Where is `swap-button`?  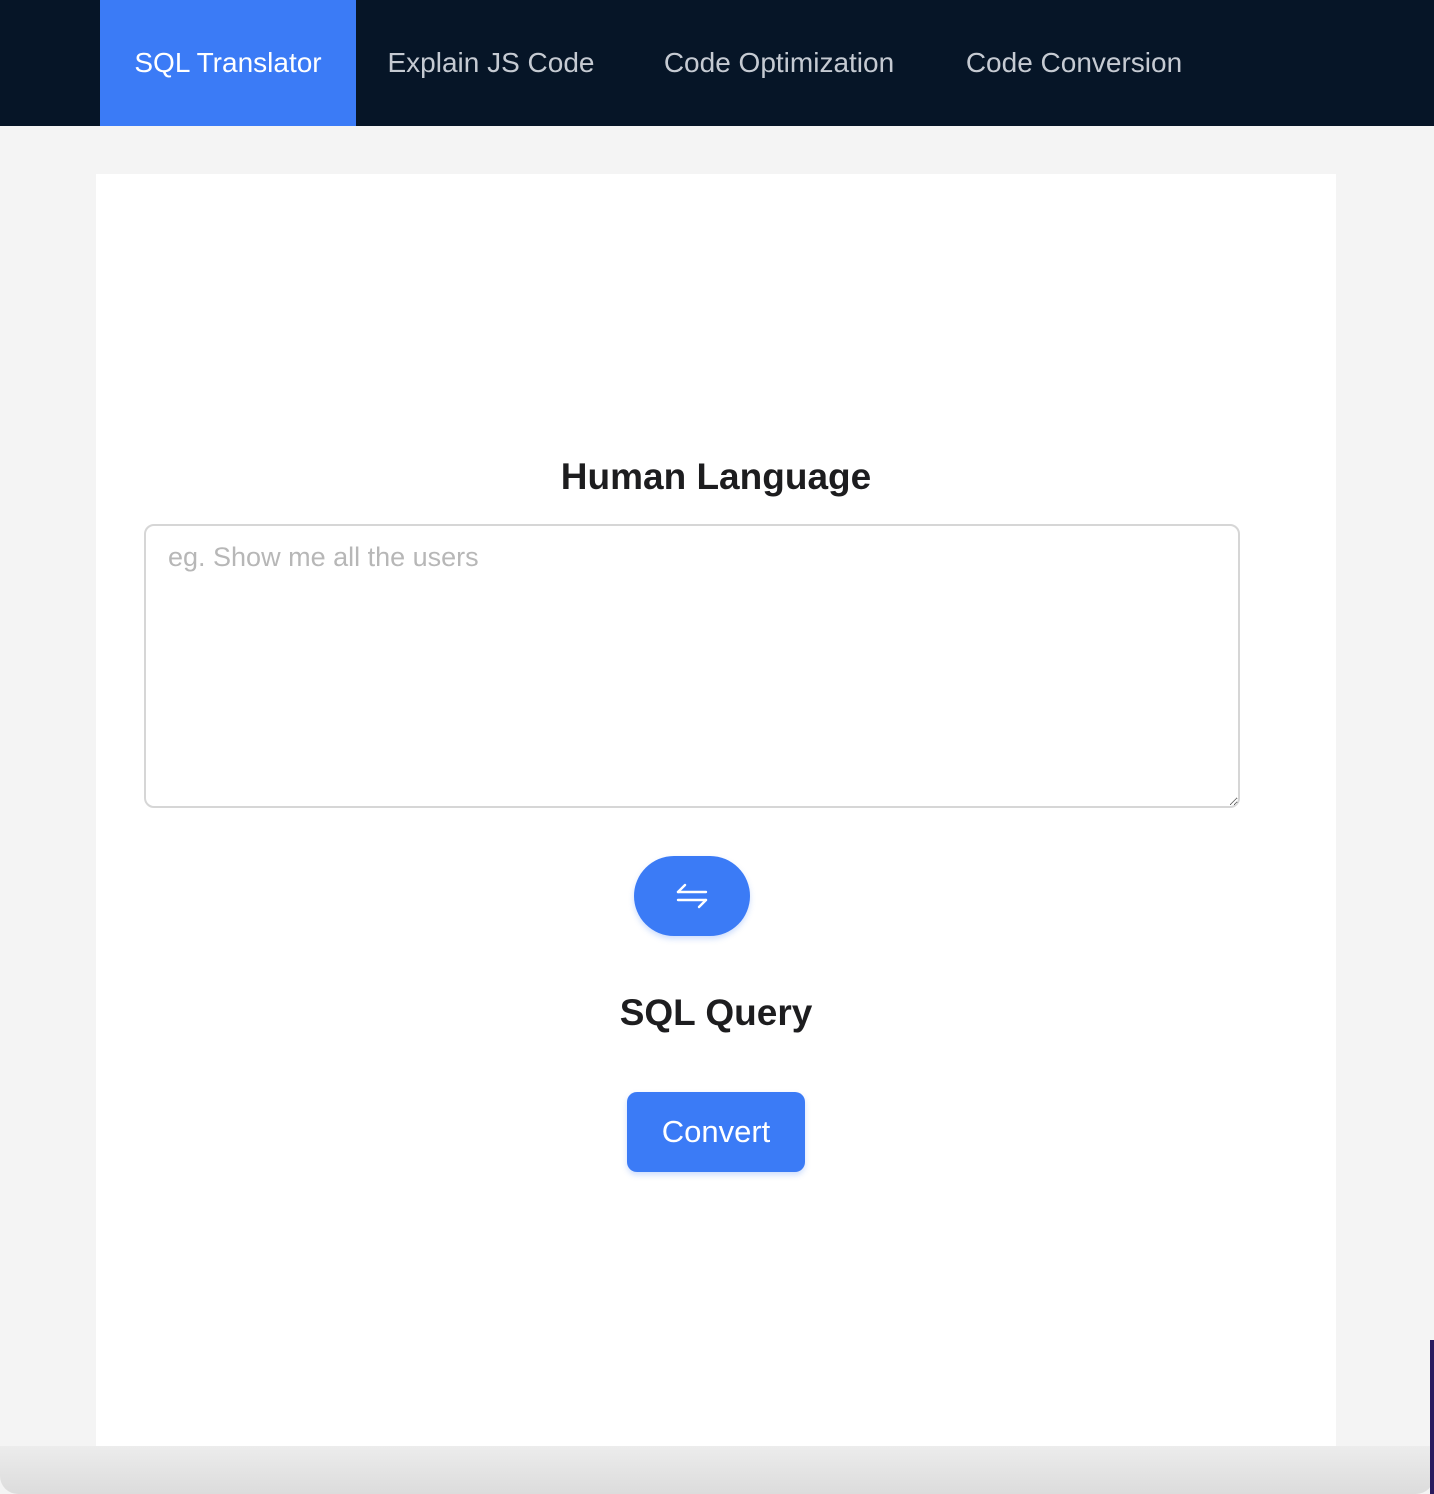
swap-button is located at coordinates (692, 896).